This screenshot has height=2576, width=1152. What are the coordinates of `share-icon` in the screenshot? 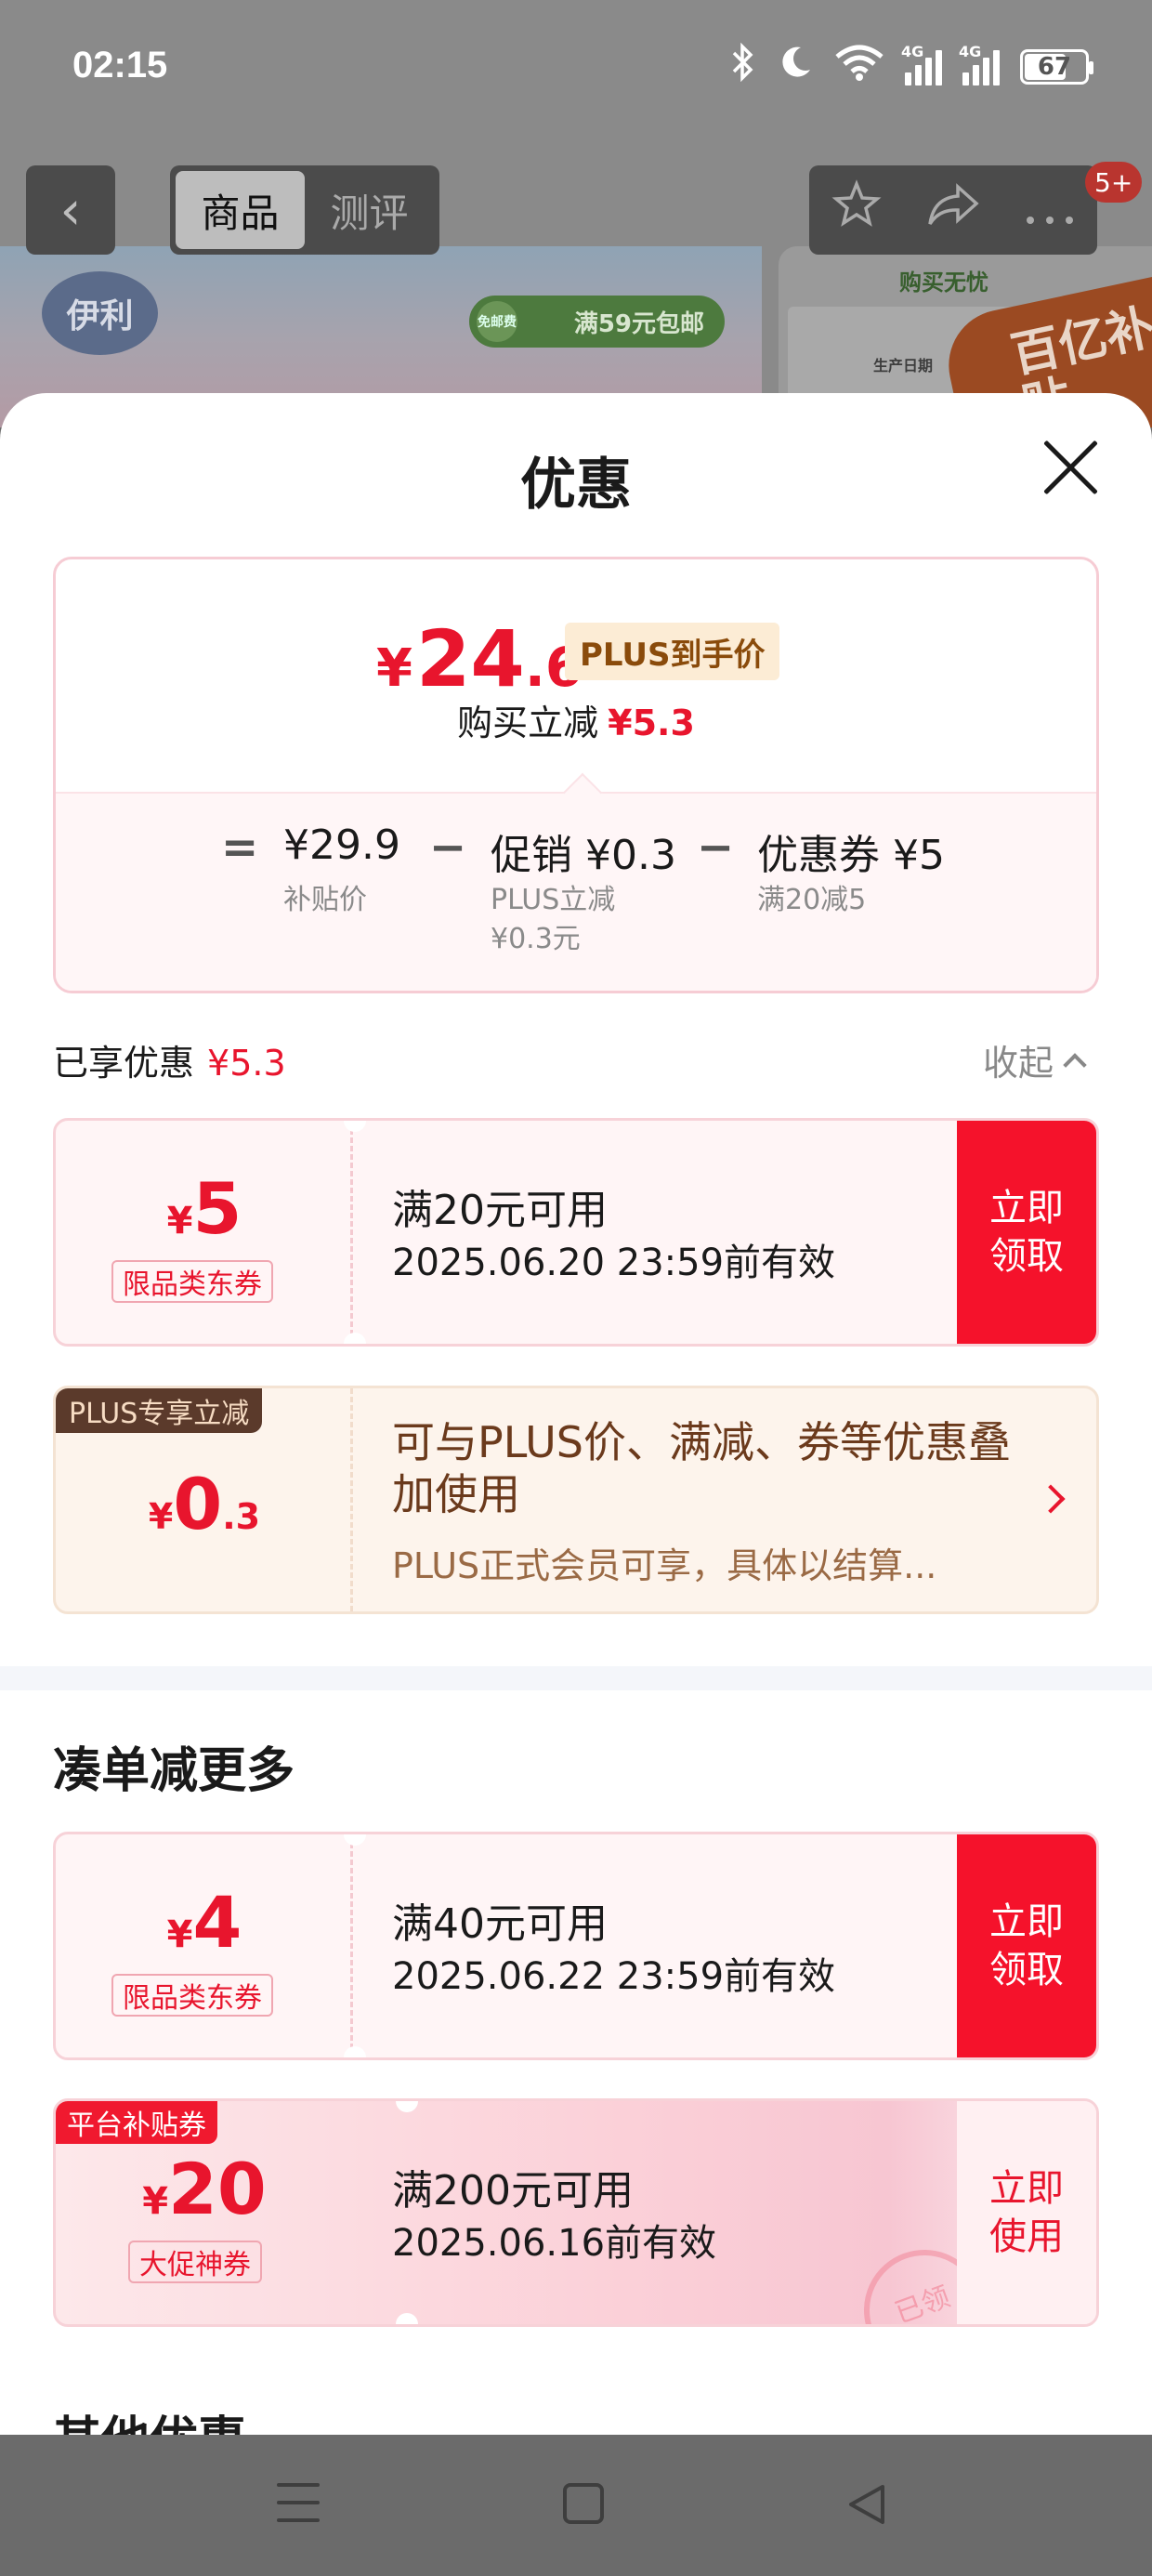 It's located at (953, 210).